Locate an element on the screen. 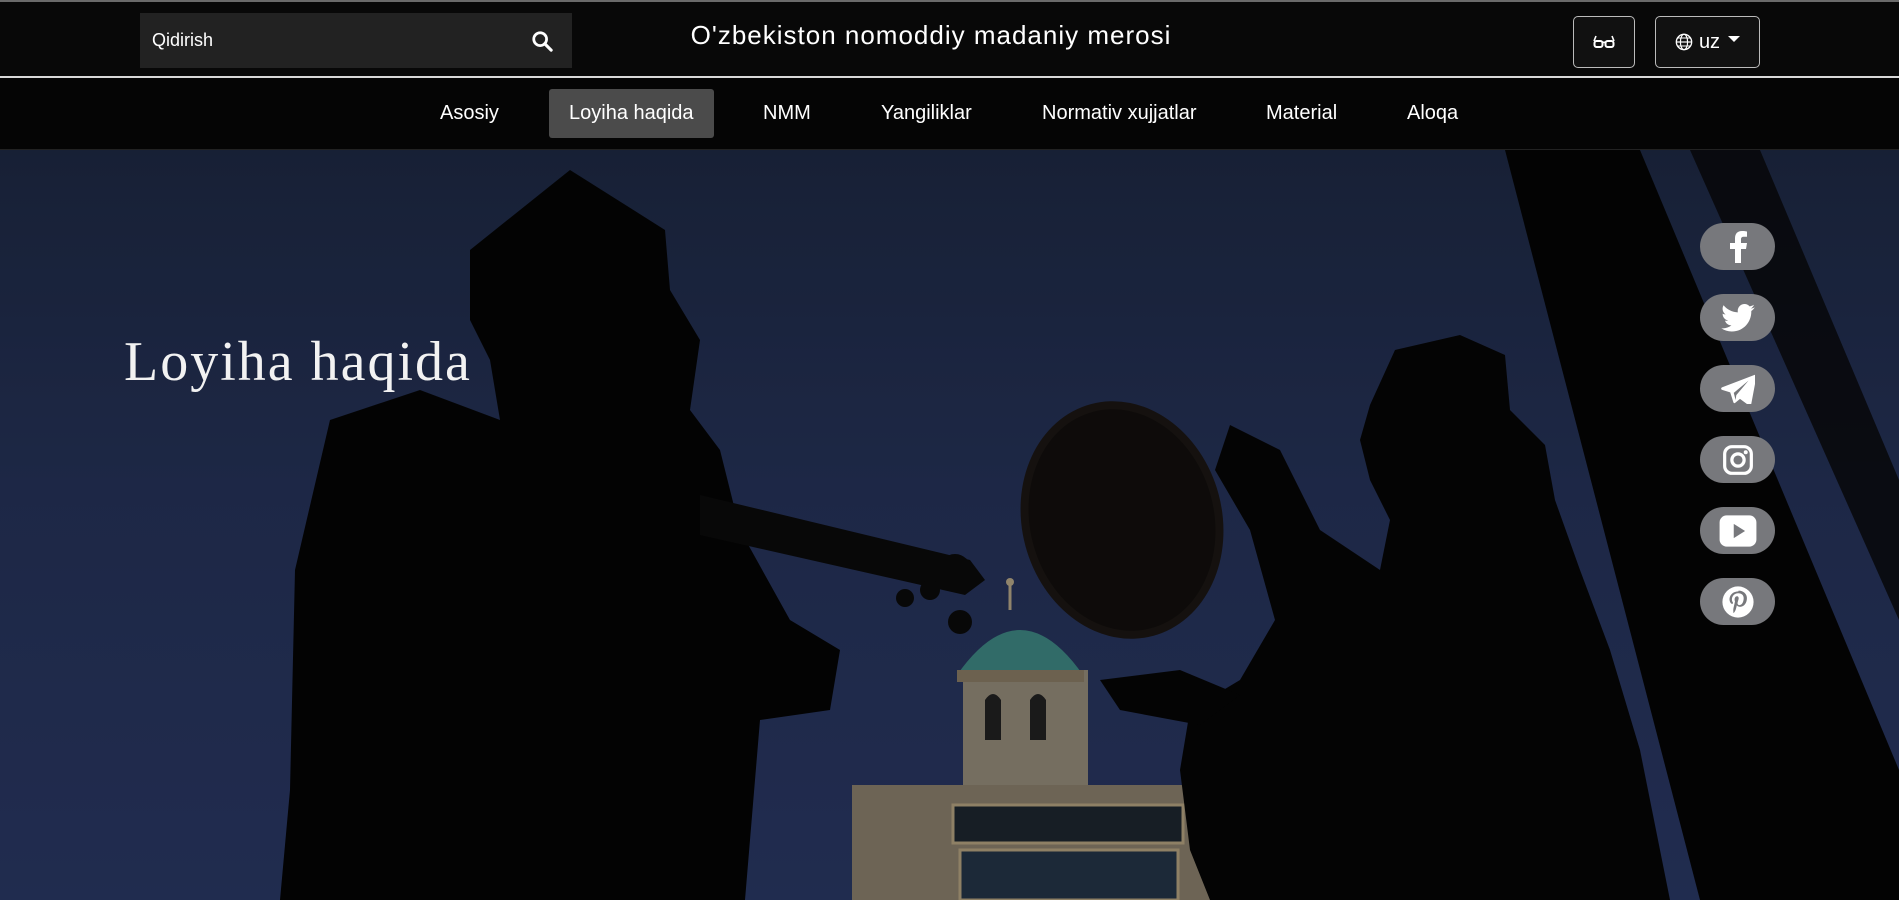 This screenshot has height=900, width=1899. hero-title: Loyiha haqida is located at coordinates (298, 362).